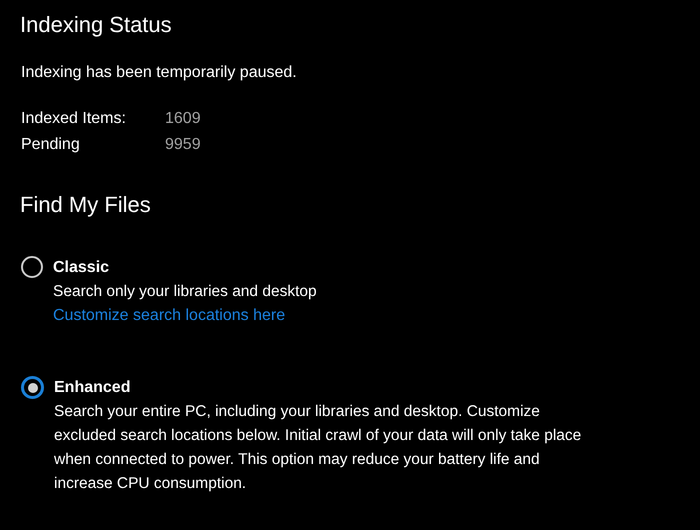  I want to click on status-message: Indexing has been temporarily paused., so click(159, 73).